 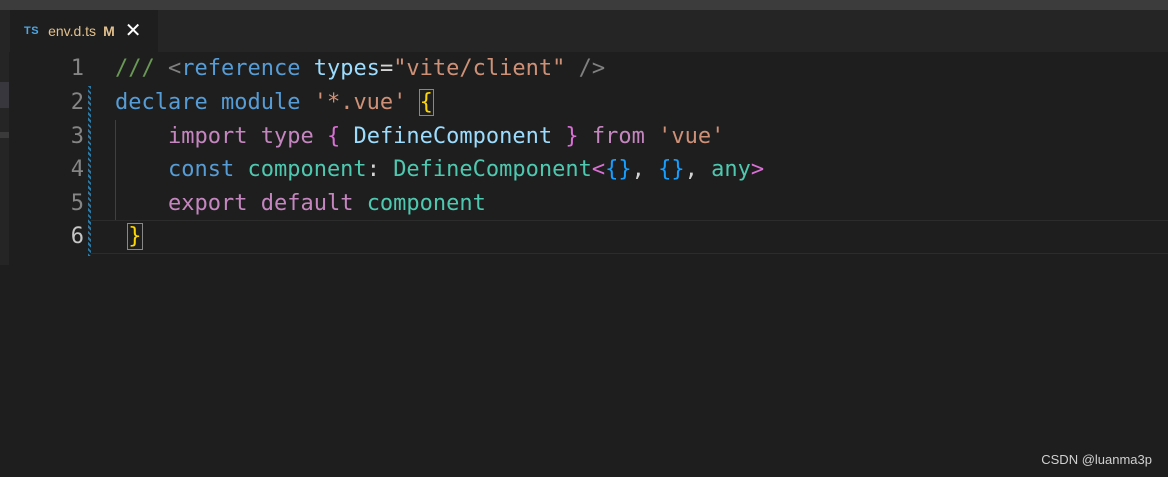 What do you see at coordinates (691, 136) in the screenshot?
I see `code-token: 'vue'` at bounding box center [691, 136].